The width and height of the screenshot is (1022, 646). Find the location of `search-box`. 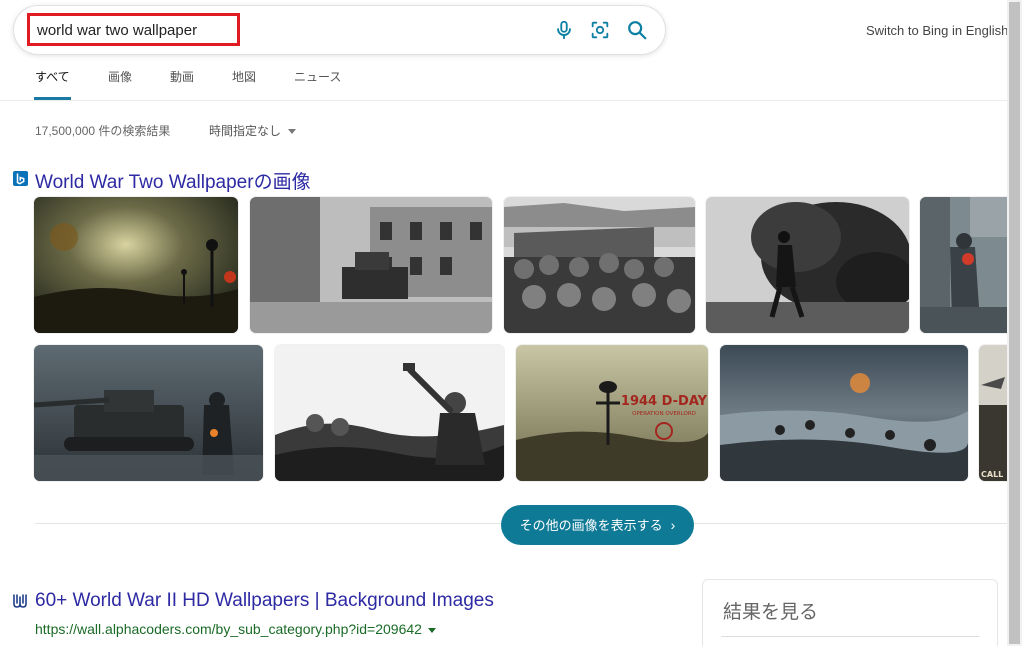

search-box is located at coordinates (339, 30).